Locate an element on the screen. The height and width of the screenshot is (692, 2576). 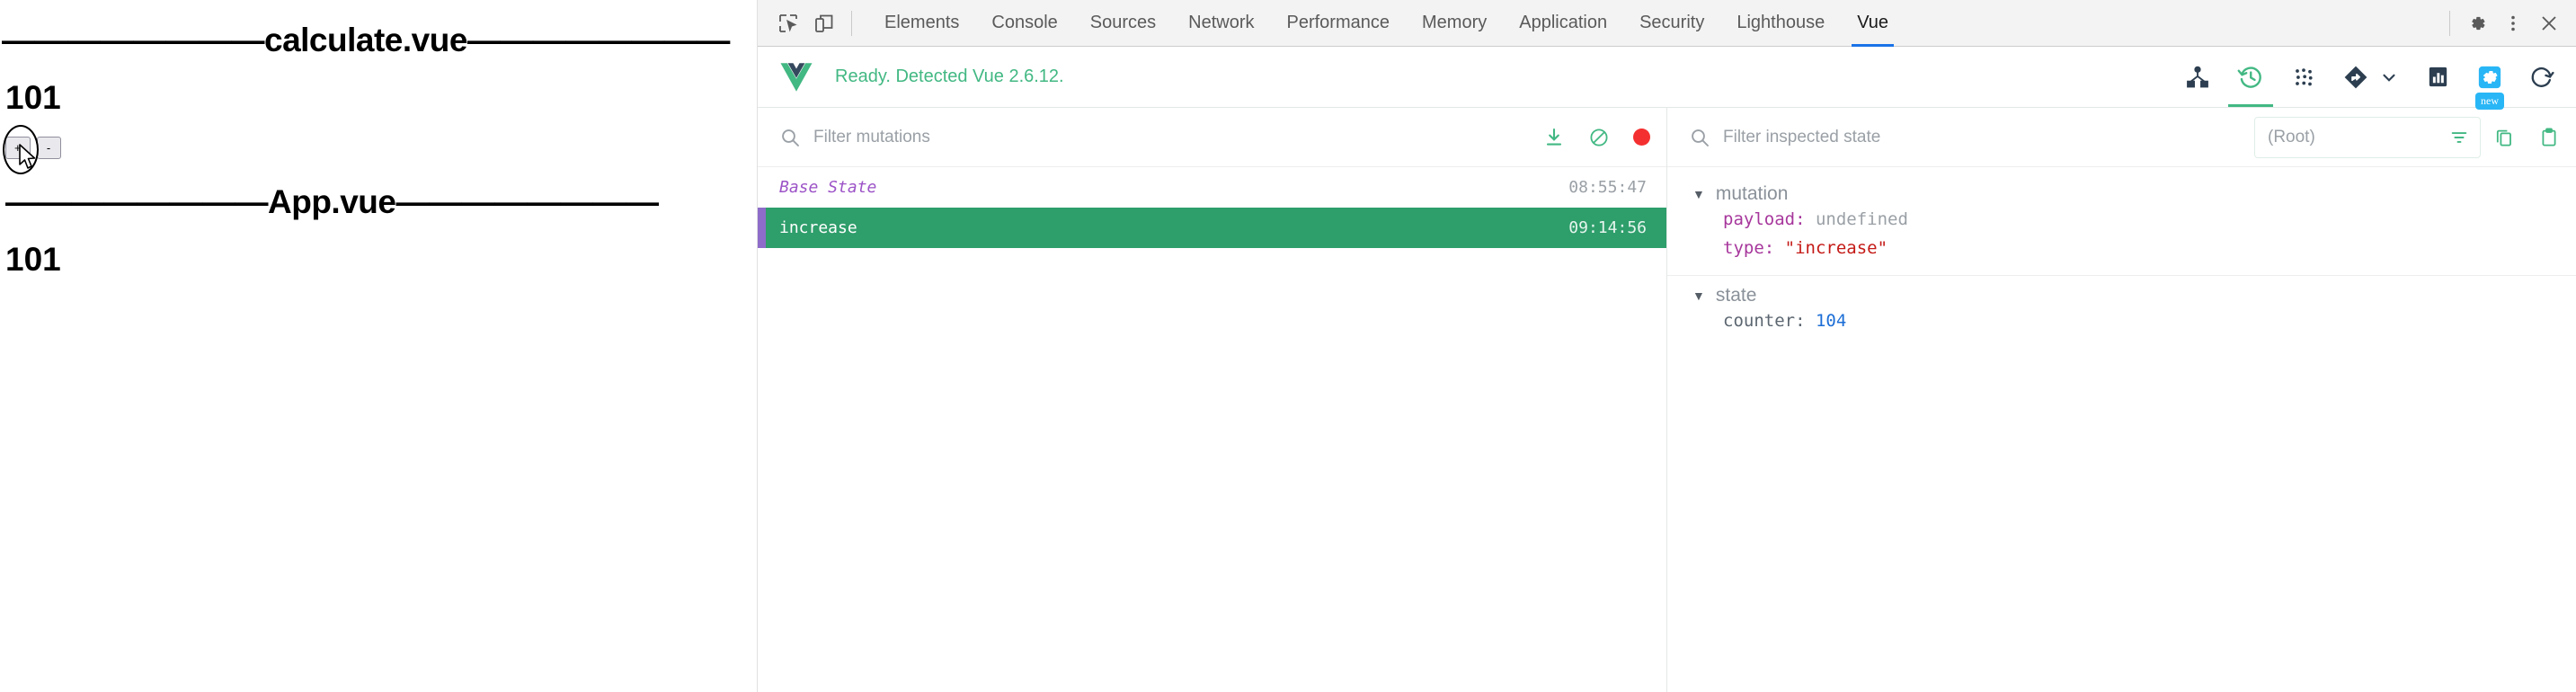
settings-icon: new is located at coordinates (2490, 84).